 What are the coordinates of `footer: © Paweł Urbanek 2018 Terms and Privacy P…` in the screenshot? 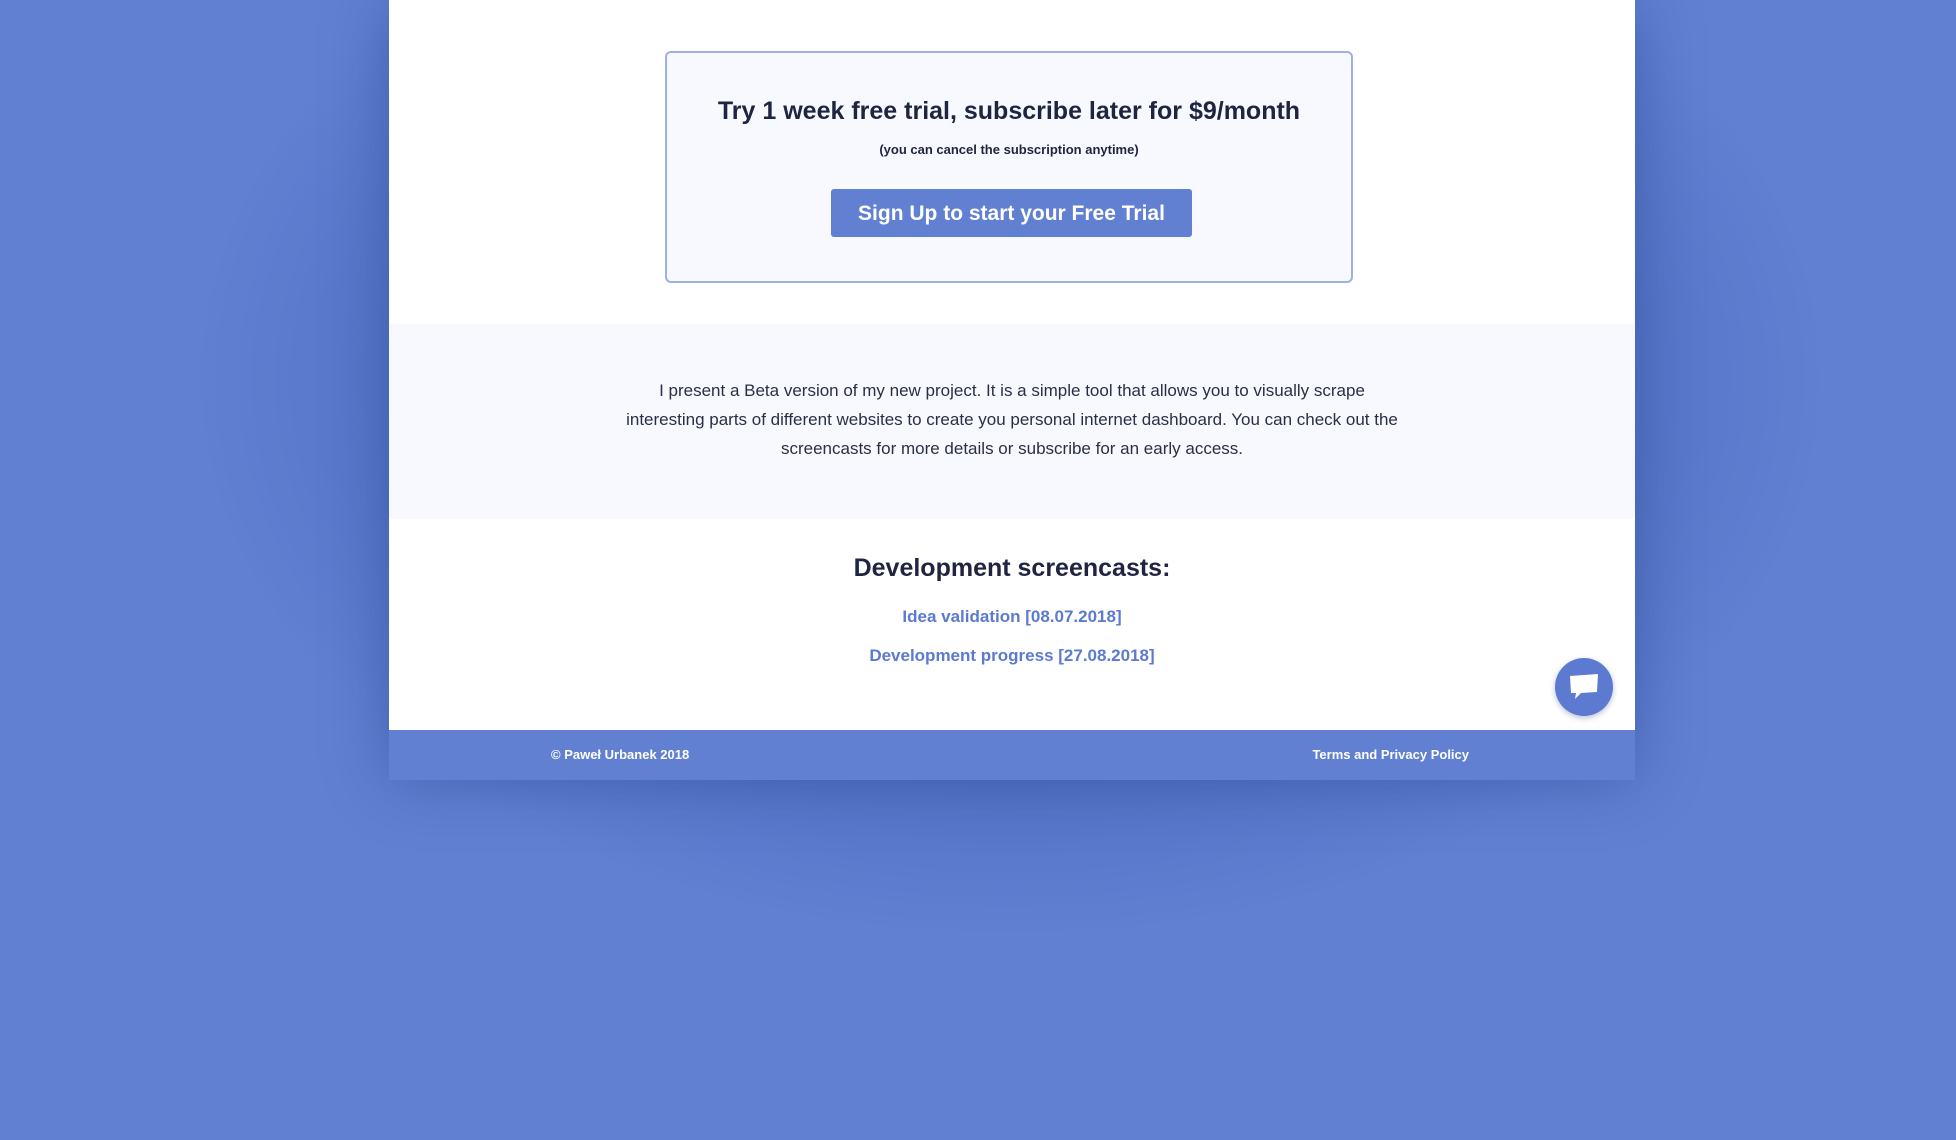 It's located at (1012, 755).